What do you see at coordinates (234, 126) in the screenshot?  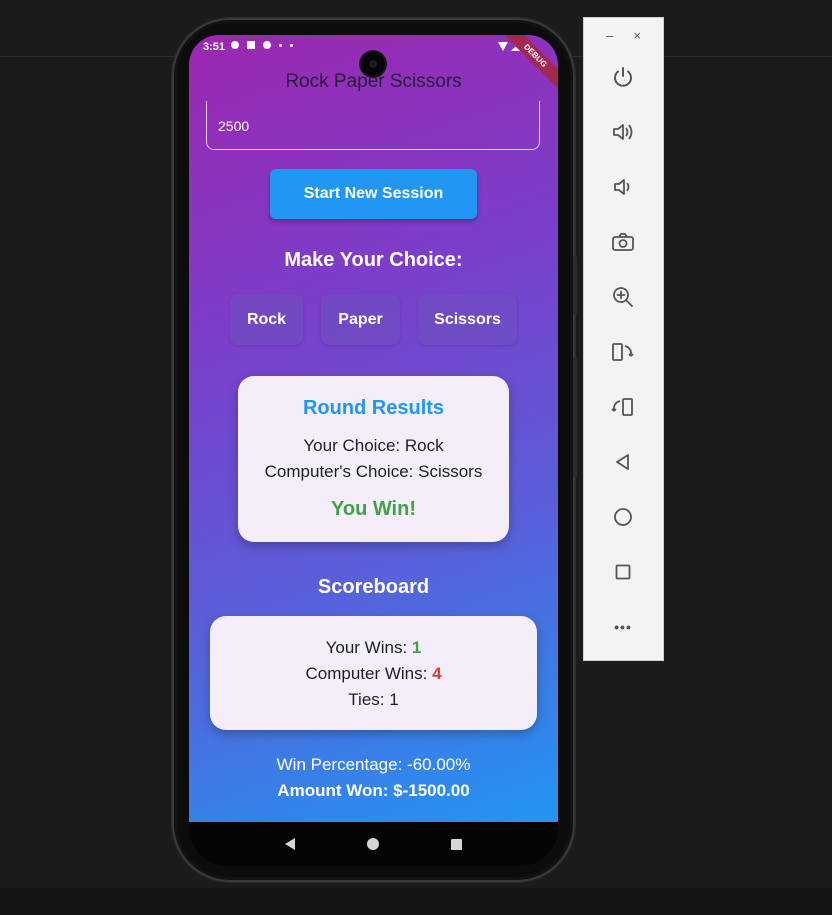 I see `bet-amount-value: 2500` at bounding box center [234, 126].